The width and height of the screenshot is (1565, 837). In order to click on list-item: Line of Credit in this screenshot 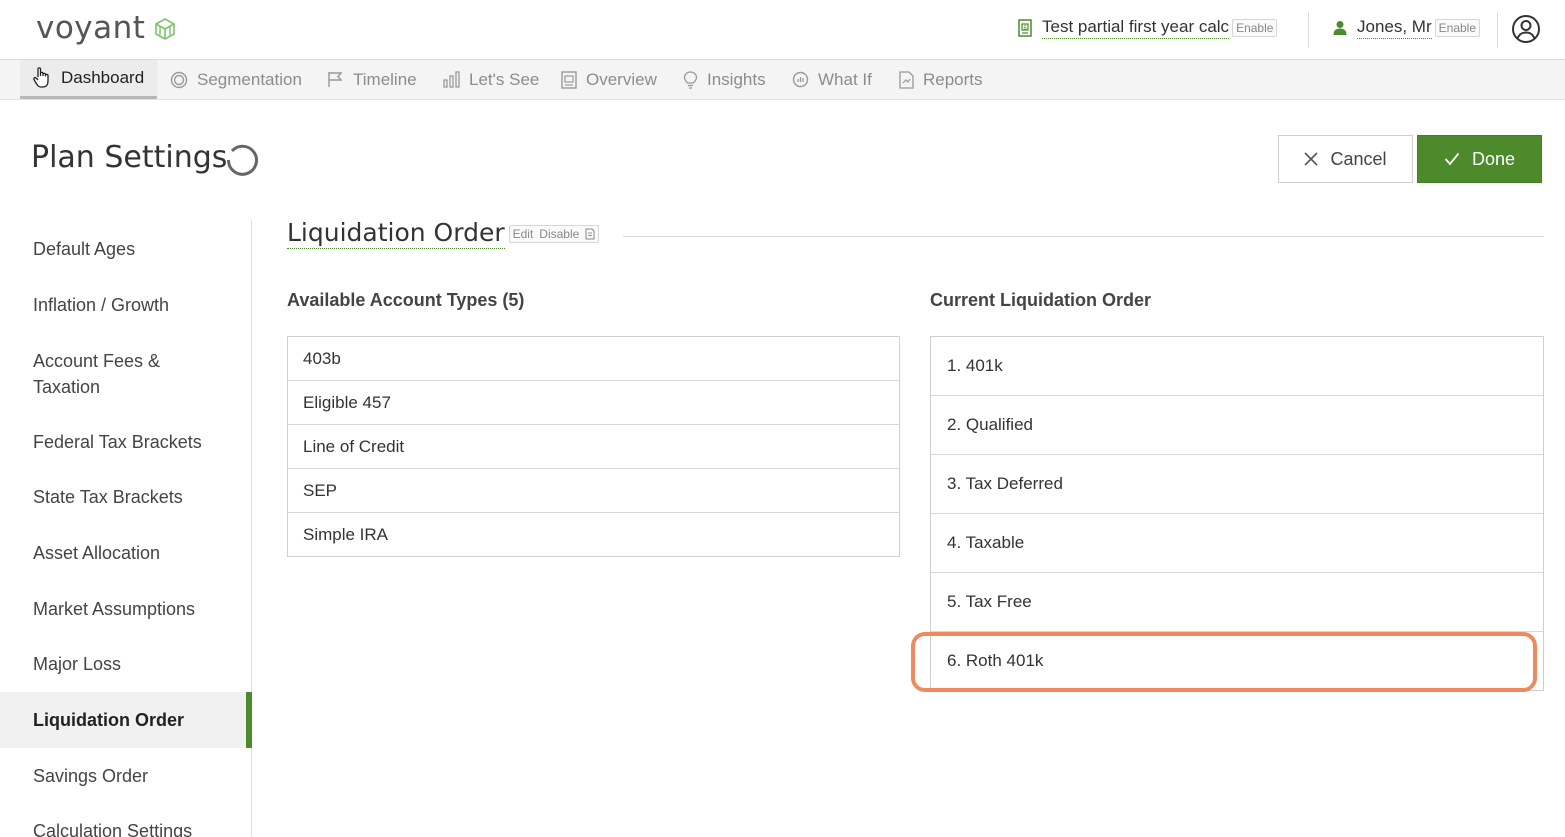, I will do `click(593, 446)`.